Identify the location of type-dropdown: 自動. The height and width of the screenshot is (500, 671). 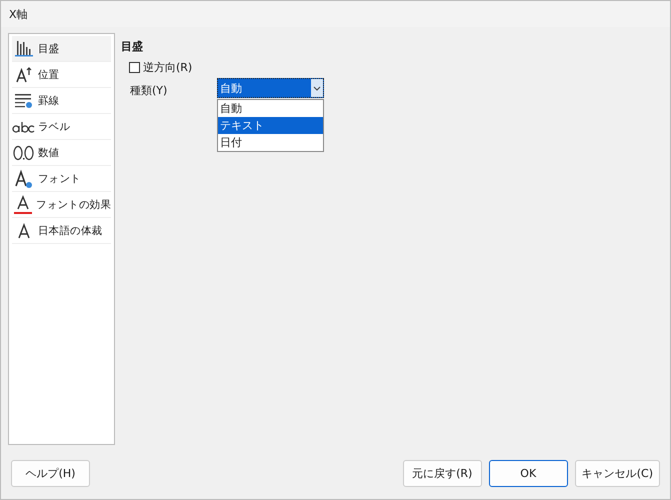
(270, 88).